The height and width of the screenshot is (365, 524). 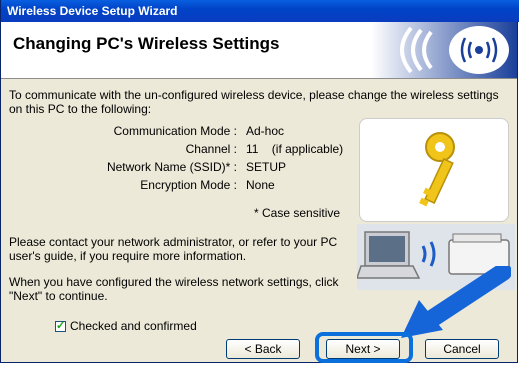 I want to click on setting-value: None, so click(x=260, y=185).